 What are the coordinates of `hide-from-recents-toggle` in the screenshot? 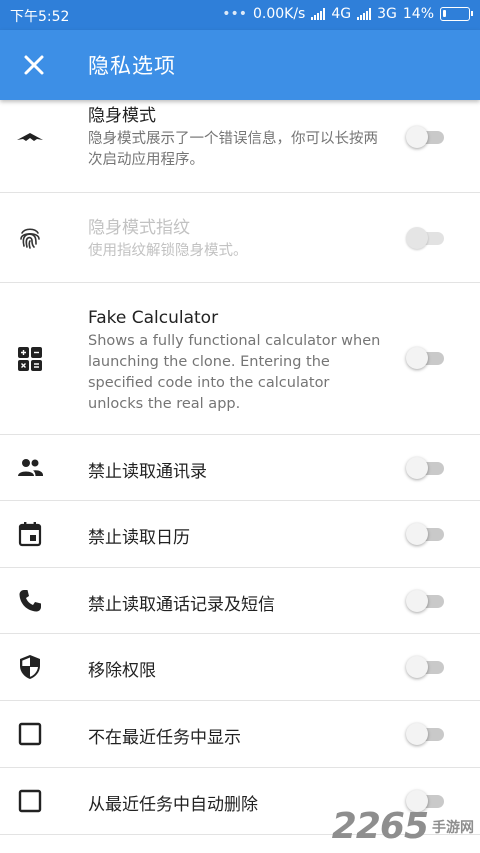 It's located at (426, 734).